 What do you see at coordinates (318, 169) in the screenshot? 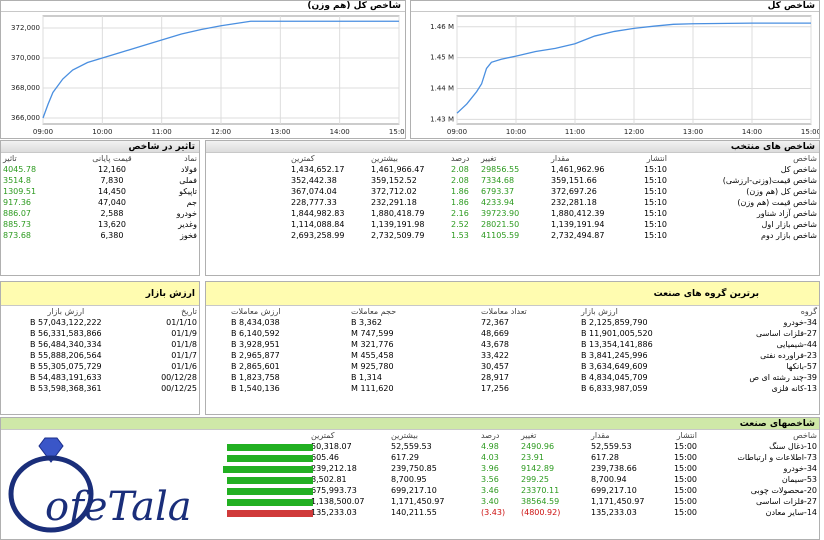
I see `low-cell: 1,434,652.17` at bounding box center [318, 169].